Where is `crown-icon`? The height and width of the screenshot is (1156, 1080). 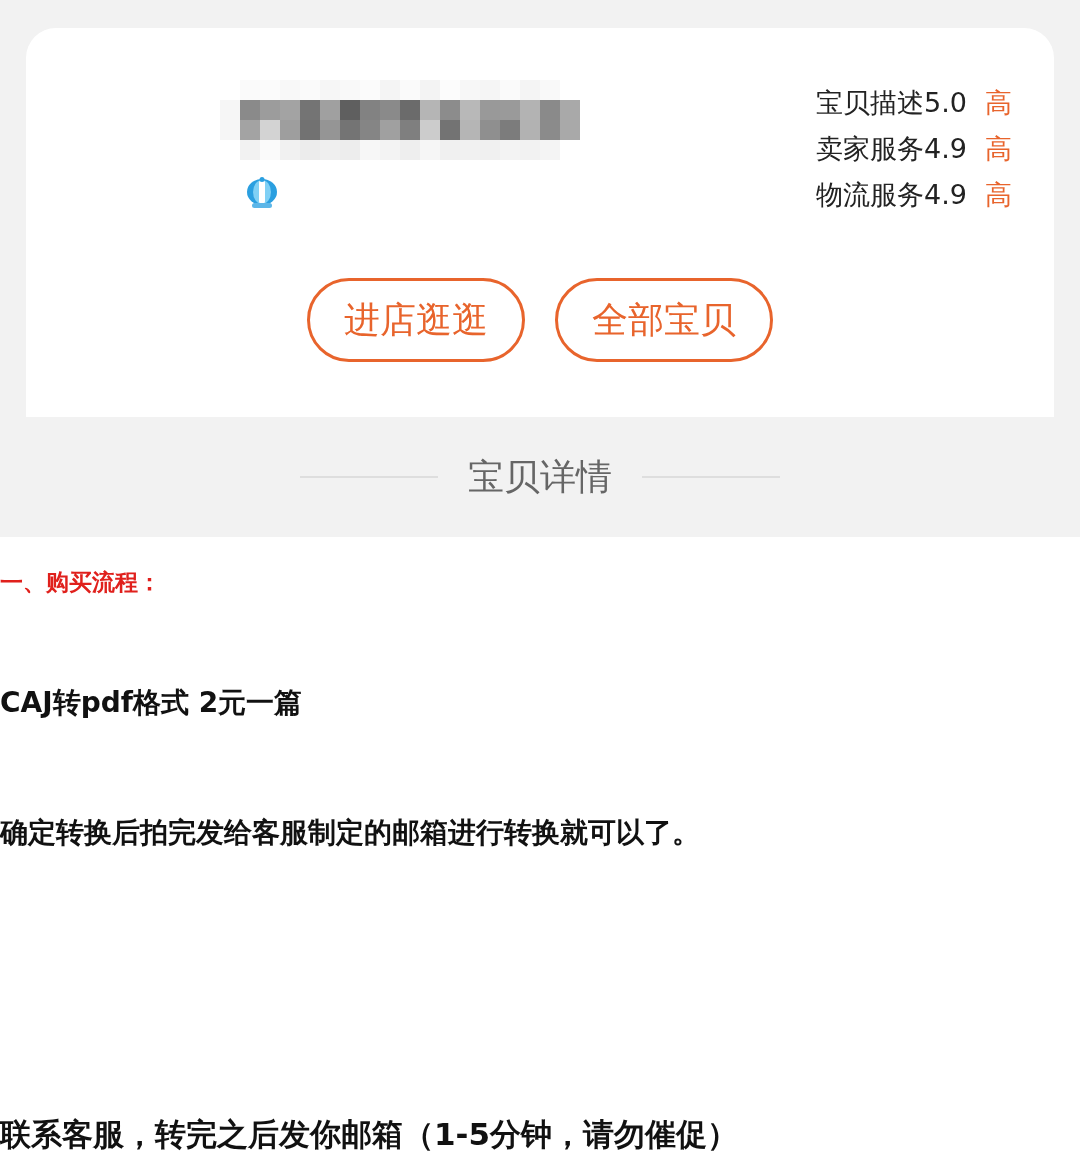
crown-icon is located at coordinates (262, 193).